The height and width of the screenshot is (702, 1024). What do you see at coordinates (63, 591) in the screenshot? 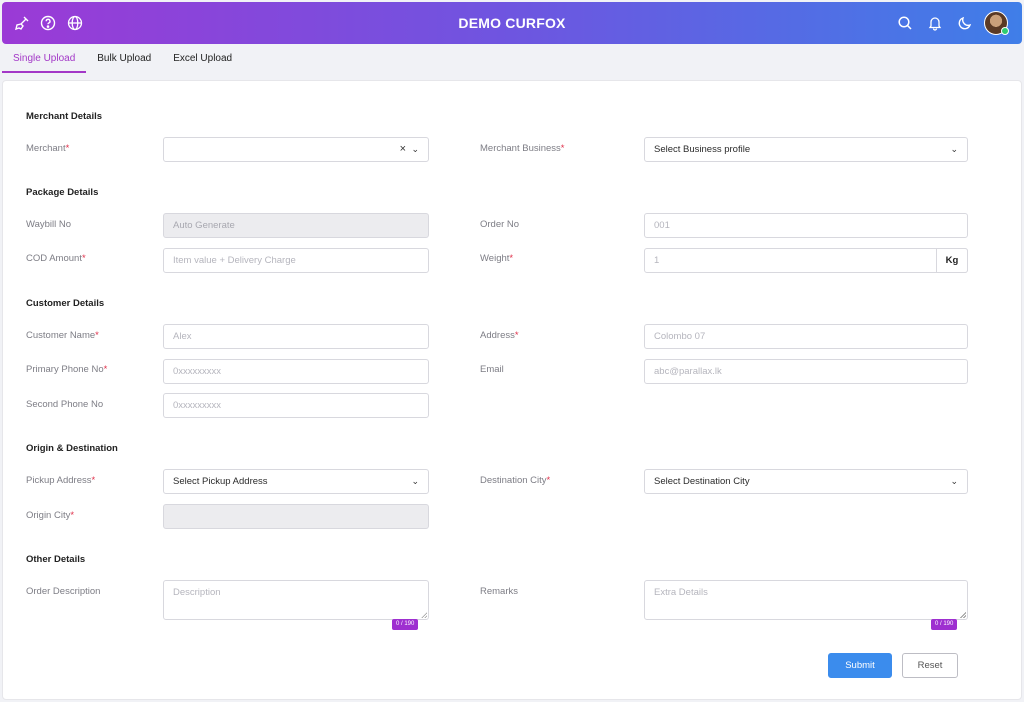
I see `order-description-label: Order Description` at bounding box center [63, 591].